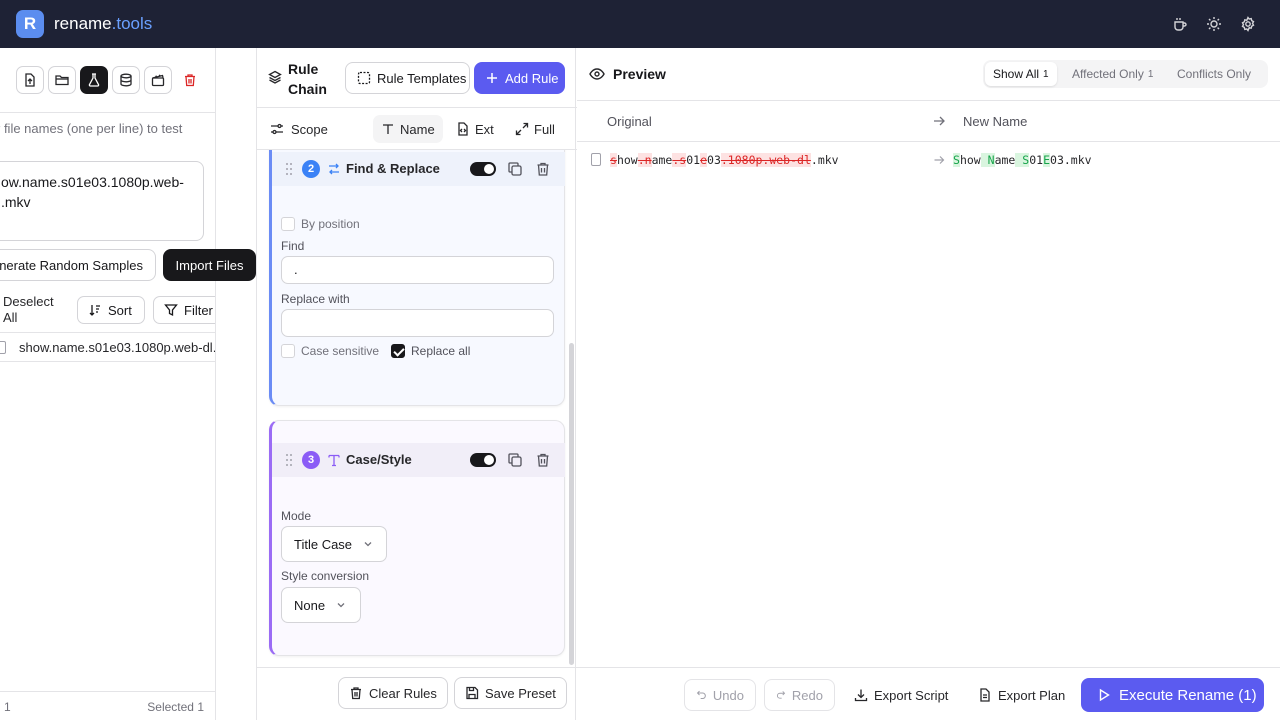  I want to click on rule-templates-button: Rule Templates, so click(407, 78).